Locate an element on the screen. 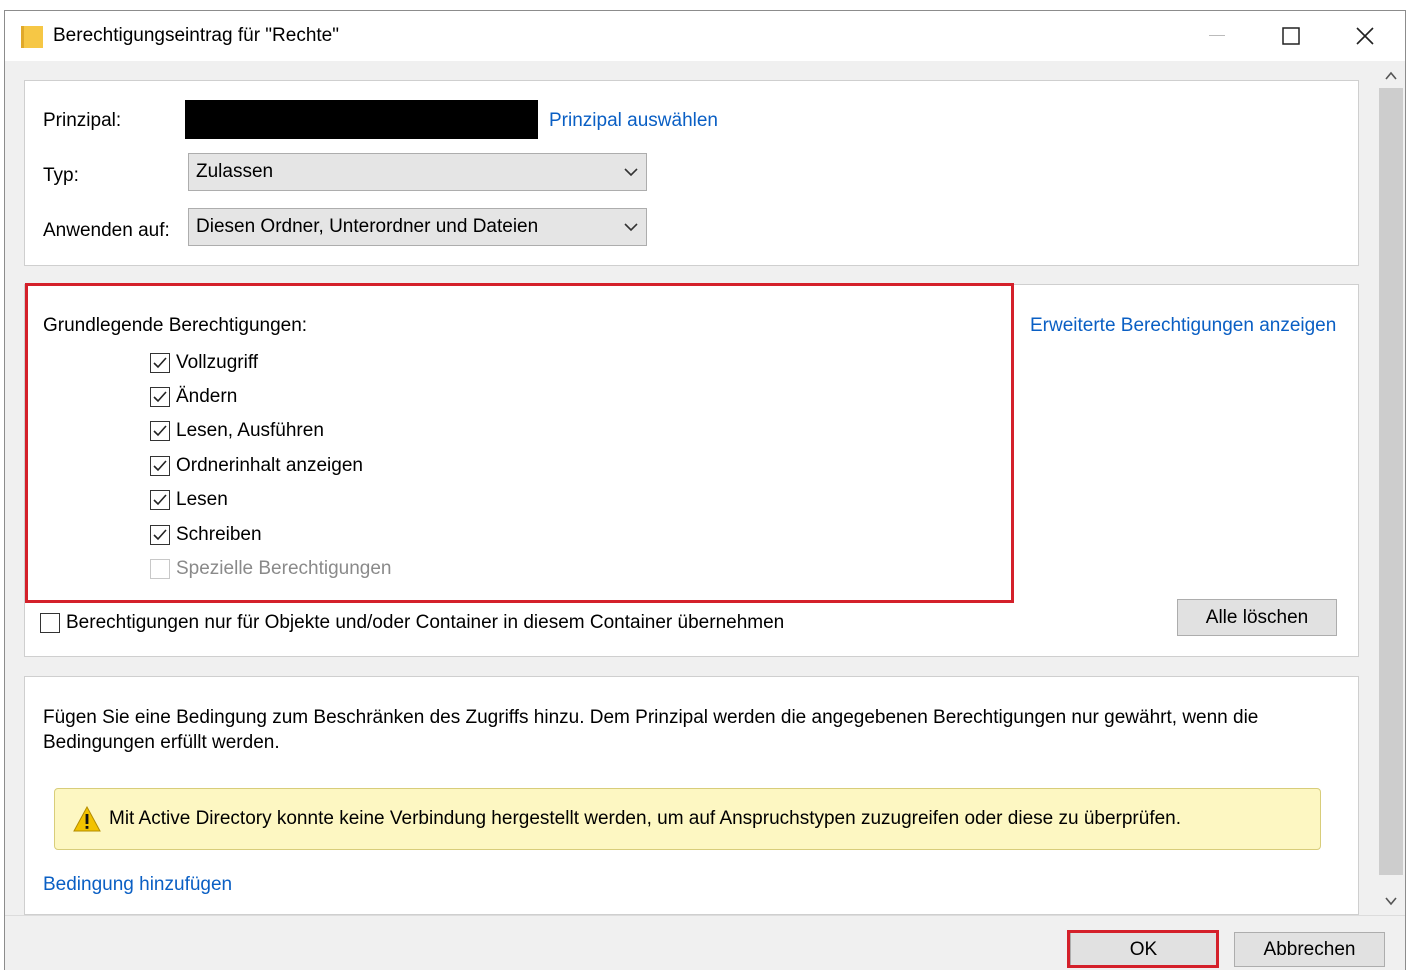  checkbox-list-folder-contents is located at coordinates (160, 466).